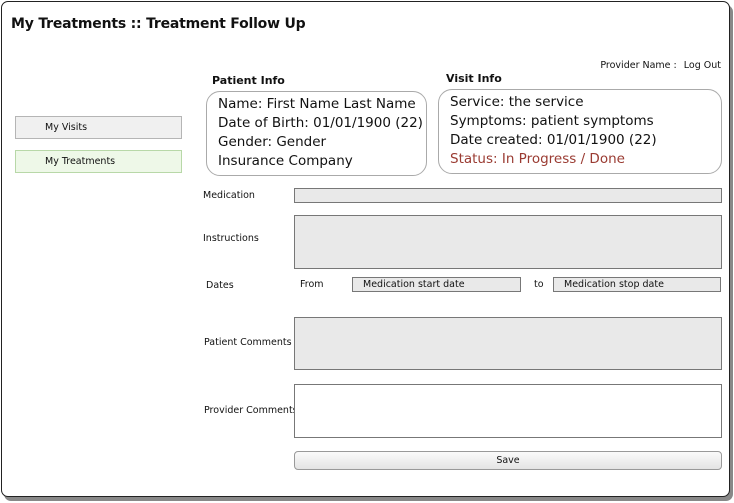 This screenshot has width=734, height=503. What do you see at coordinates (272, 142) in the screenshot?
I see `patient-gender: Gender` at bounding box center [272, 142].